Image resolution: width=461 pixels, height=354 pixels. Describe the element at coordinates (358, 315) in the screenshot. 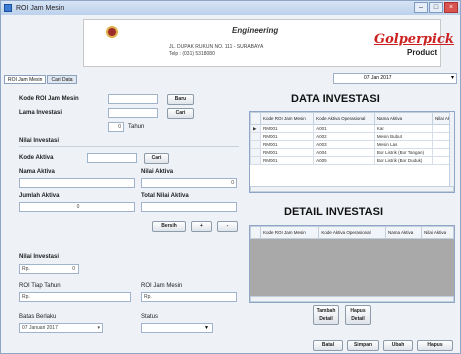

I see `hapus-detail-button: Hapus Detail` at that location.